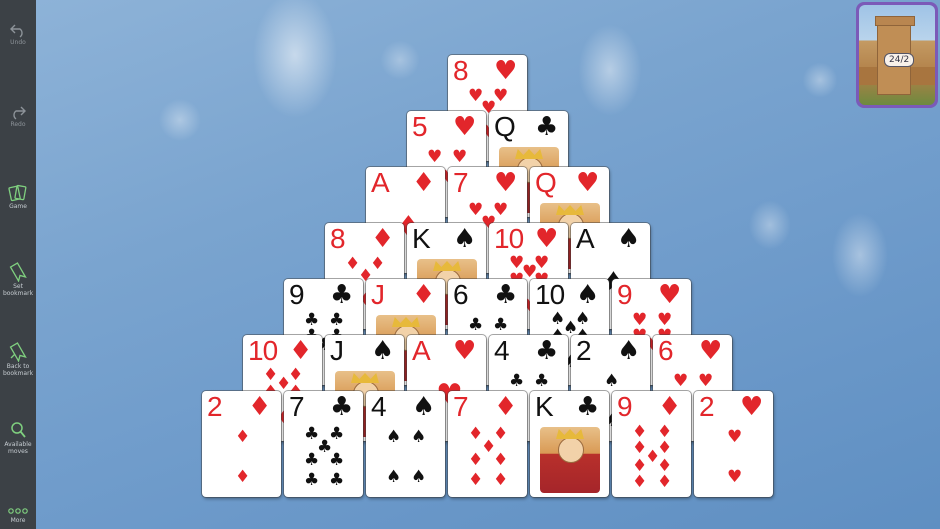 This screenshot has width=940, height=529. What do you see at coordinates (569, 444) in the screenshot?
I see `playing-card: K ♣` at bounding box center [569, 444].